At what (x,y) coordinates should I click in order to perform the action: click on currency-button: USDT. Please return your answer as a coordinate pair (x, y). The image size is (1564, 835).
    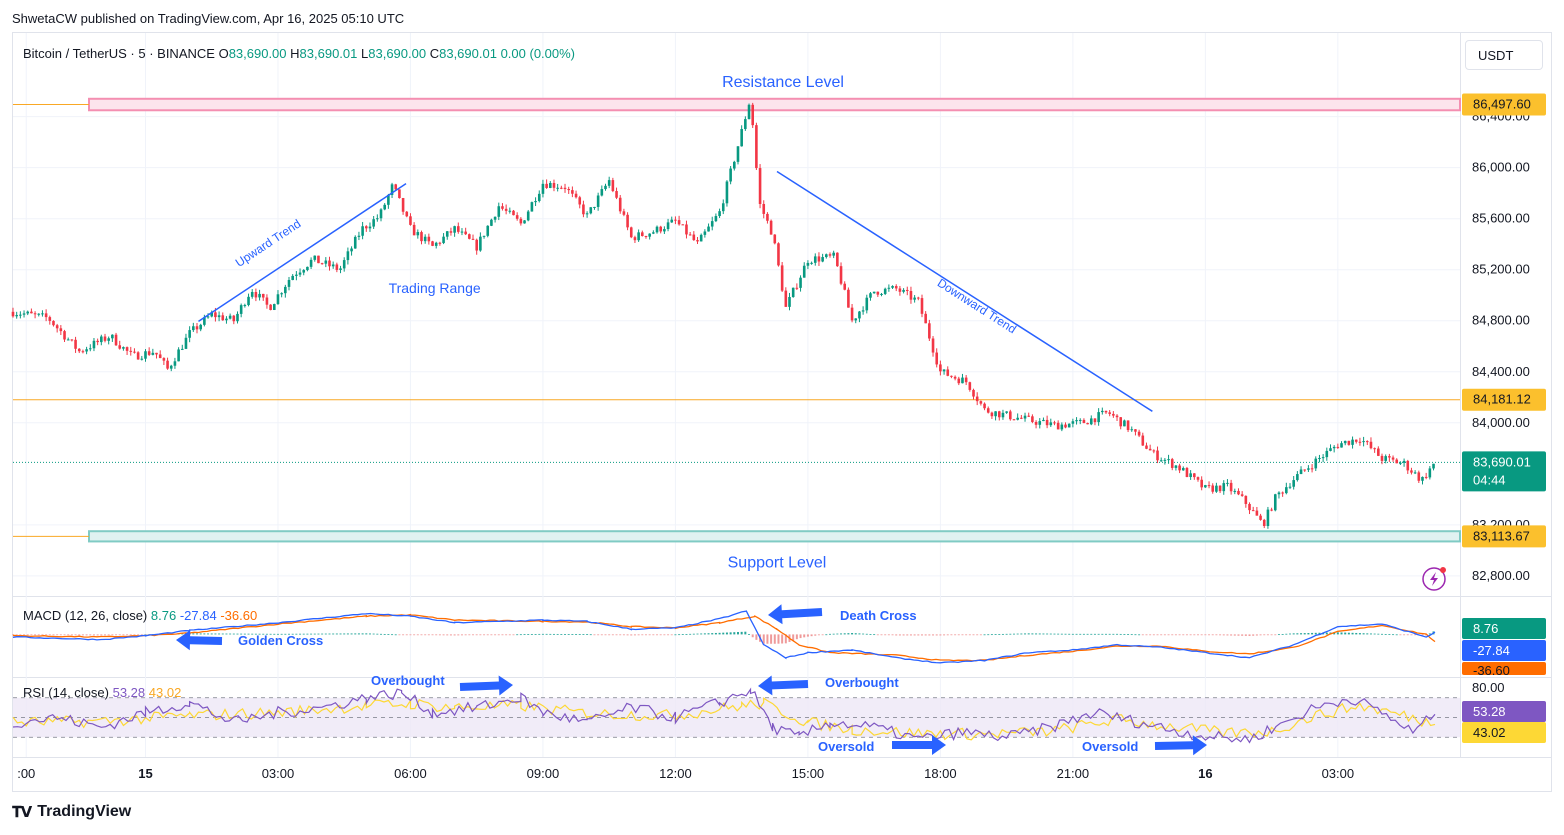
    Looking at the image, I should click on (1504, 55).